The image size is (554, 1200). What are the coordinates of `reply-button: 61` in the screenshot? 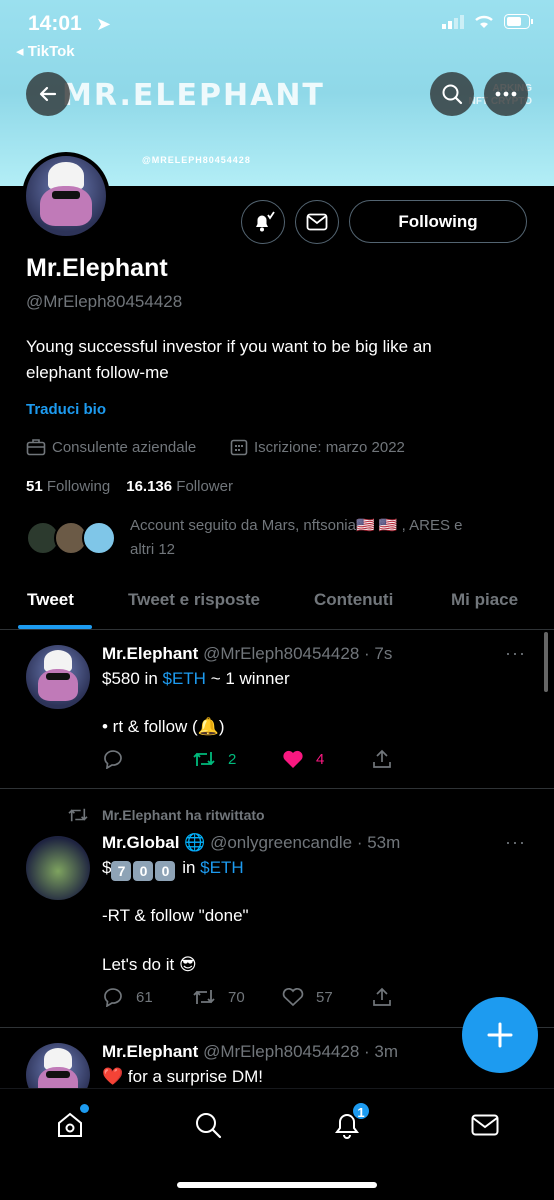 It's located at (147, 997).